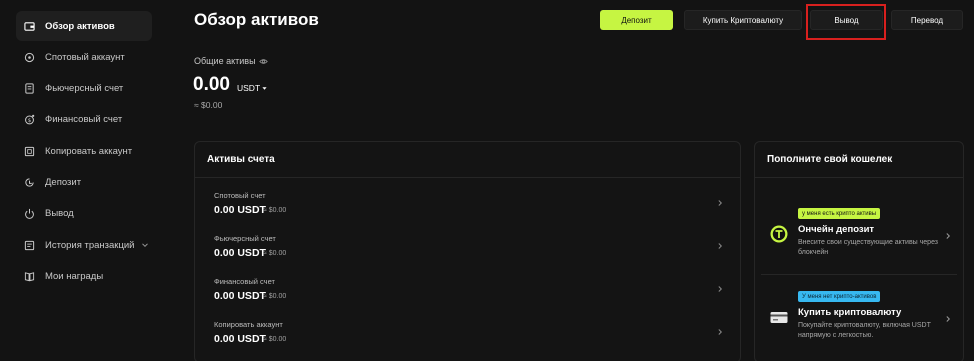  Describe the element at coordinates (836, 229) in the screenshot. I see `onchain-deposit-title: Ончейн депозит` at that location.